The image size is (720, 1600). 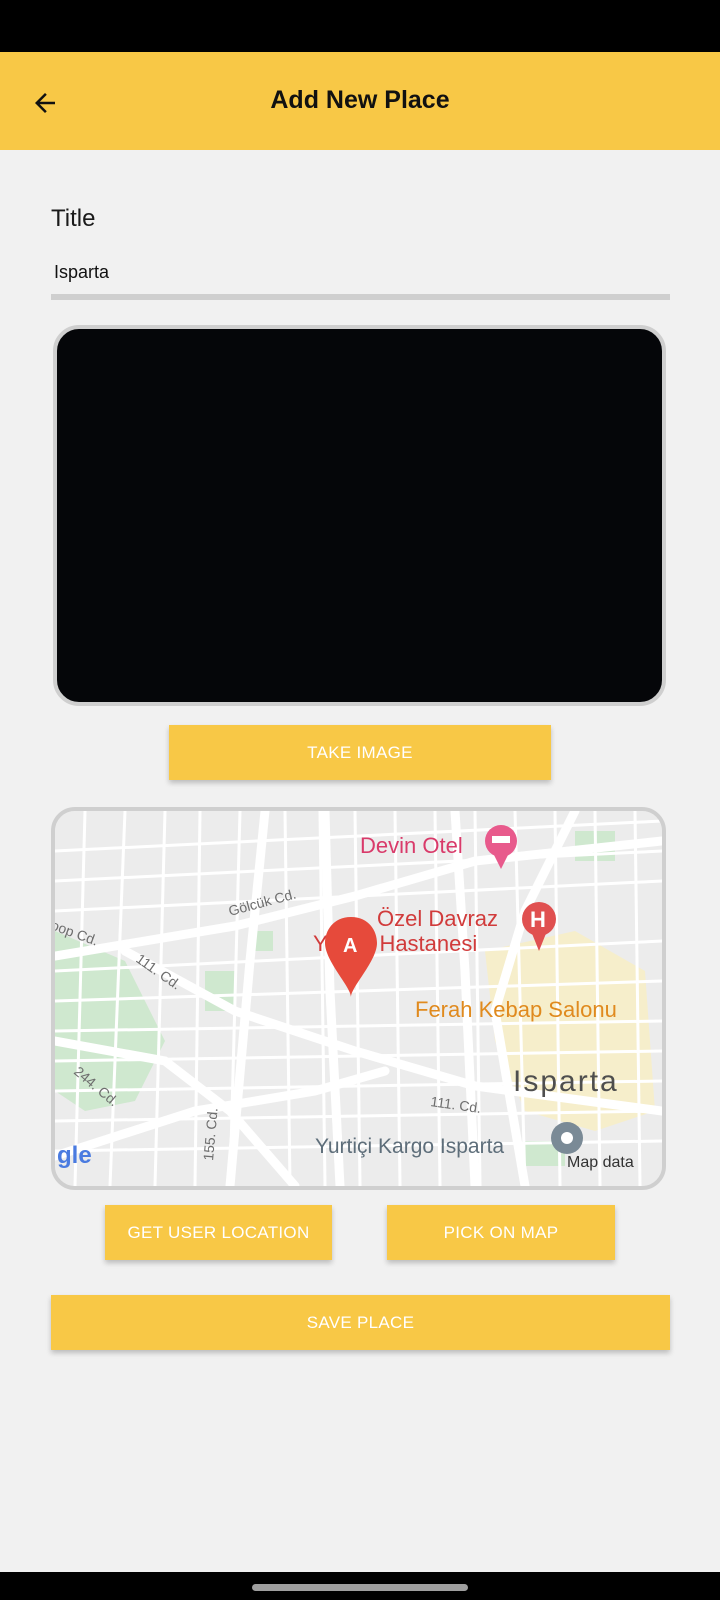 I want to click on take-image-button: TAKE IMAGE, so click(x=360, y=752).